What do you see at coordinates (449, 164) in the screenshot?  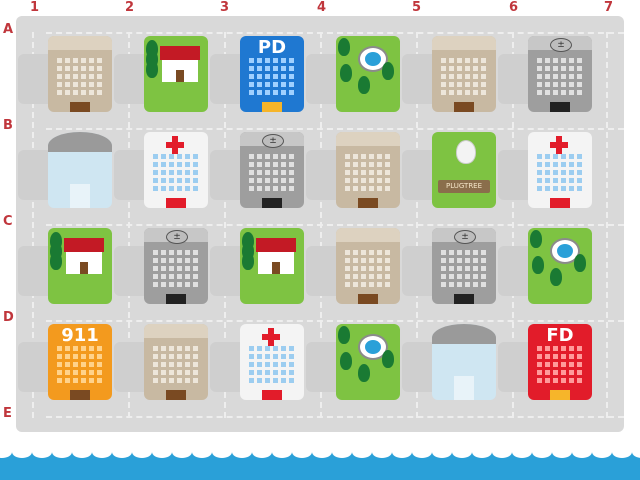 I see `tile-plugtree: PLUGTREE` at bounding box center [449, 164].